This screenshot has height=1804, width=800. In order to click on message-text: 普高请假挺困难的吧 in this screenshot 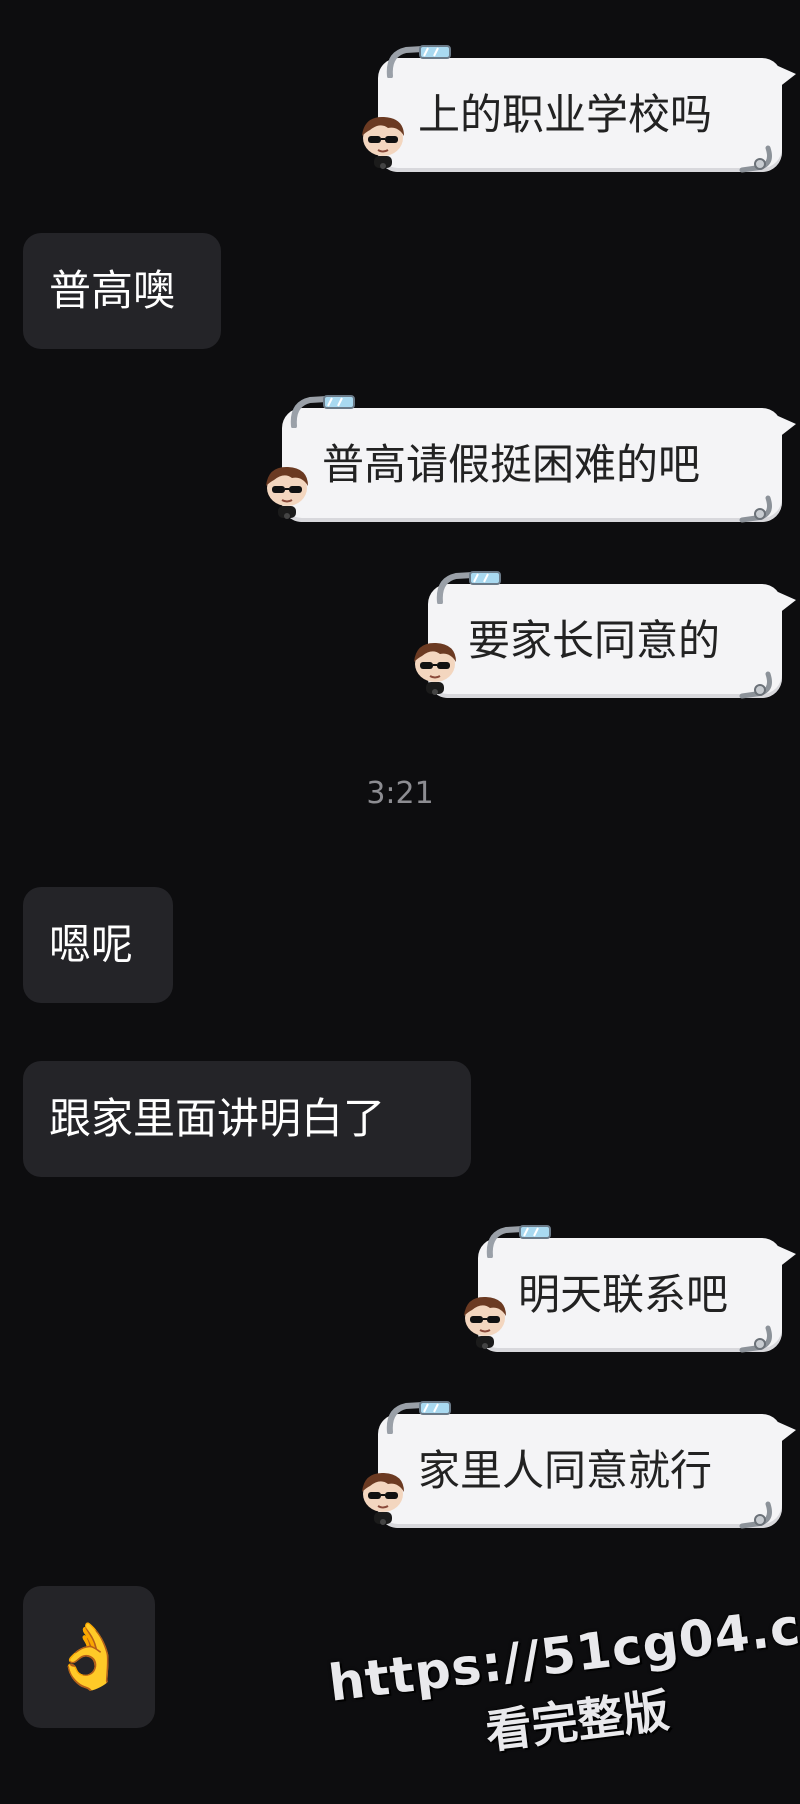, I will do `click(511, 464)`.